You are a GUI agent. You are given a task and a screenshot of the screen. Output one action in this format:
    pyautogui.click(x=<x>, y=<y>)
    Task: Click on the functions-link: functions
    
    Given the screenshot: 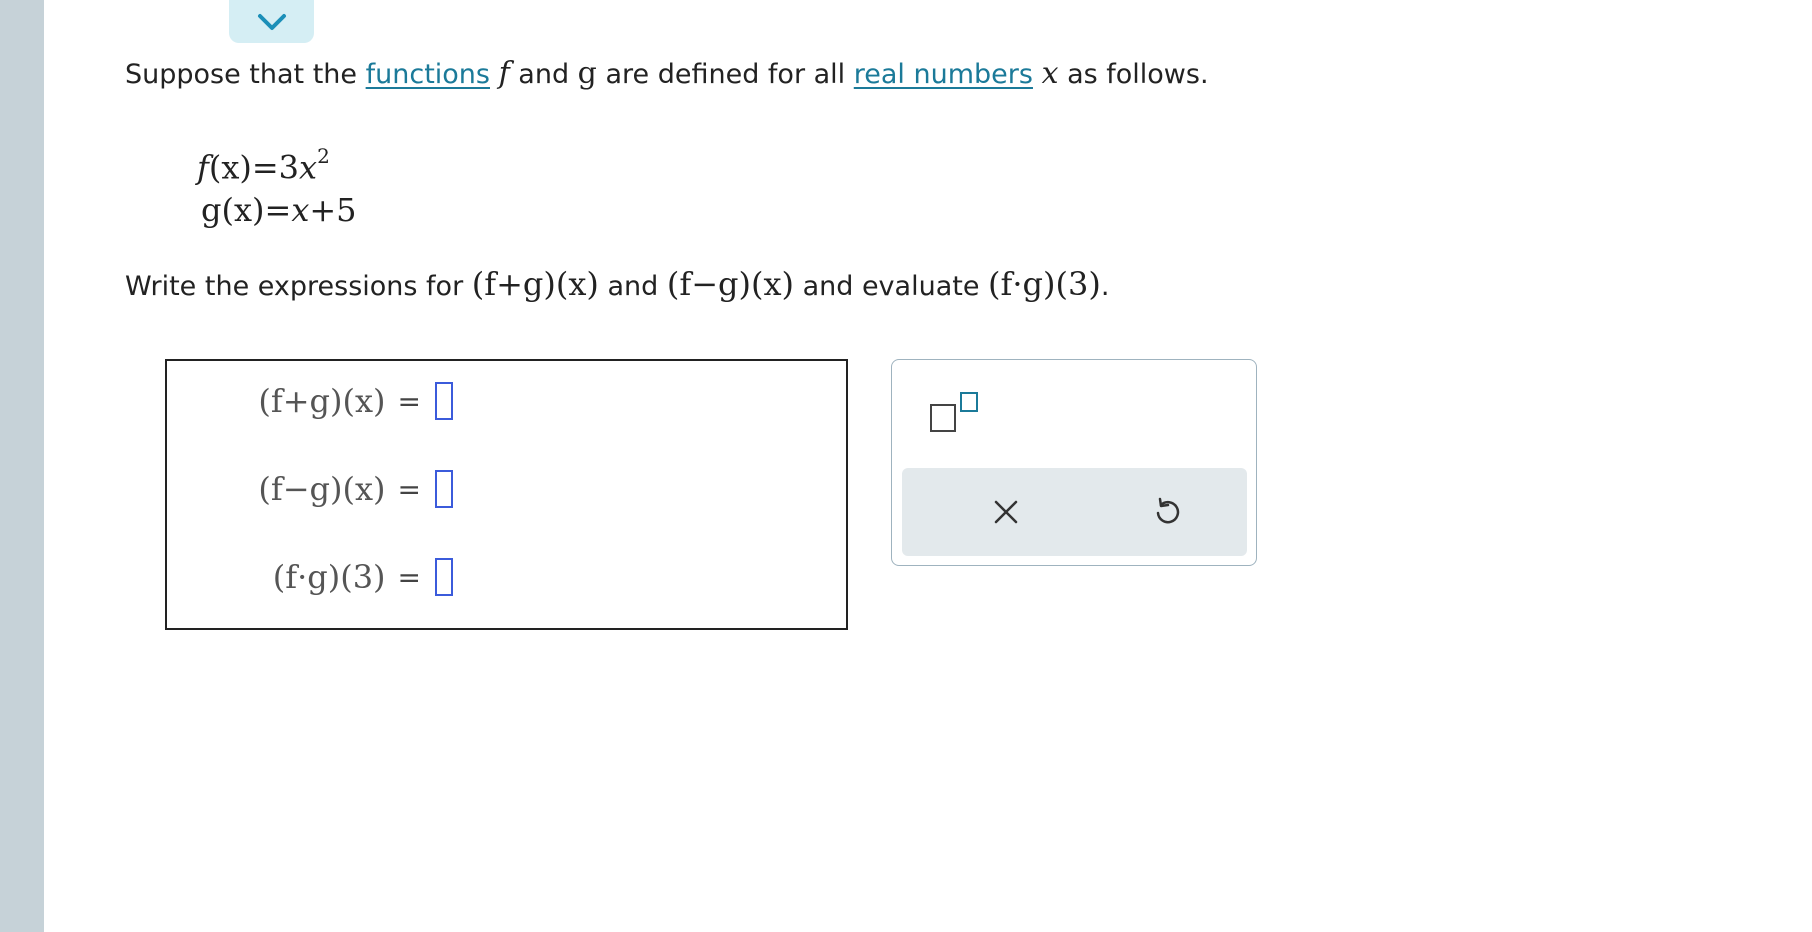 What is the action you would take?
    pyautogui.click(x=428, y=74)
    